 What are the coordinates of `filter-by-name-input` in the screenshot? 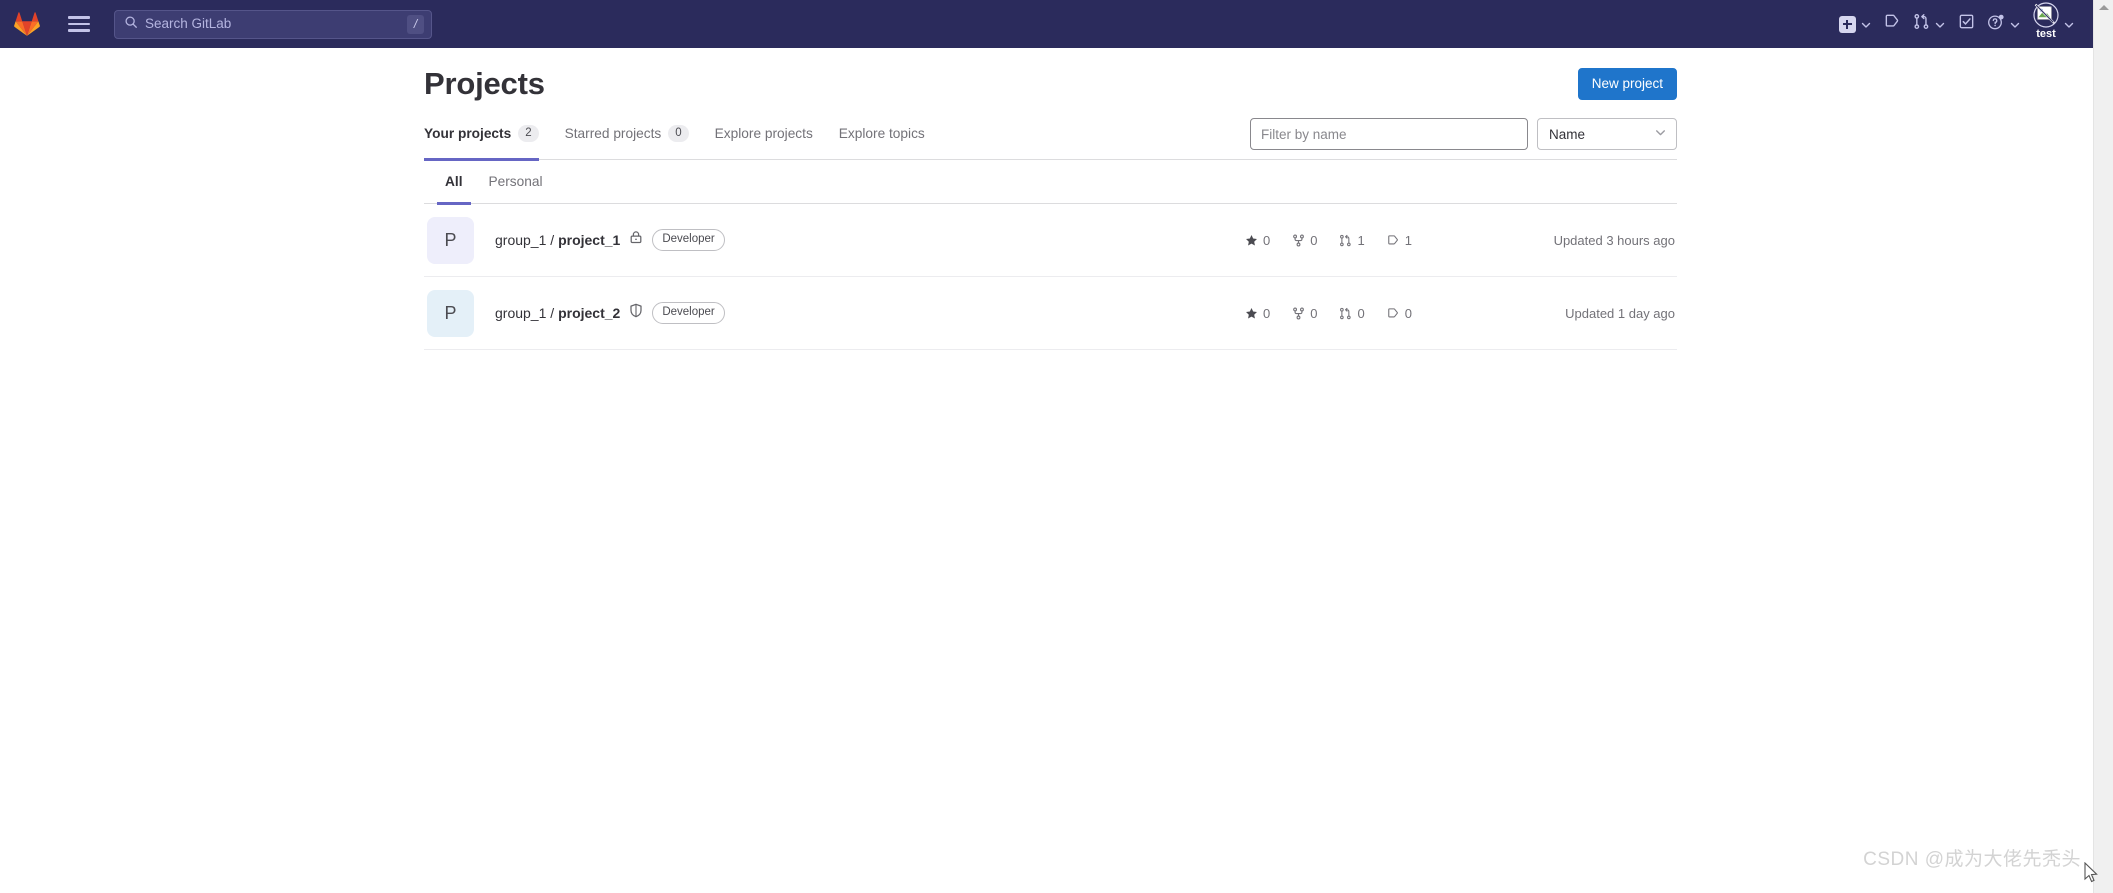 It's located at (1389, 134).